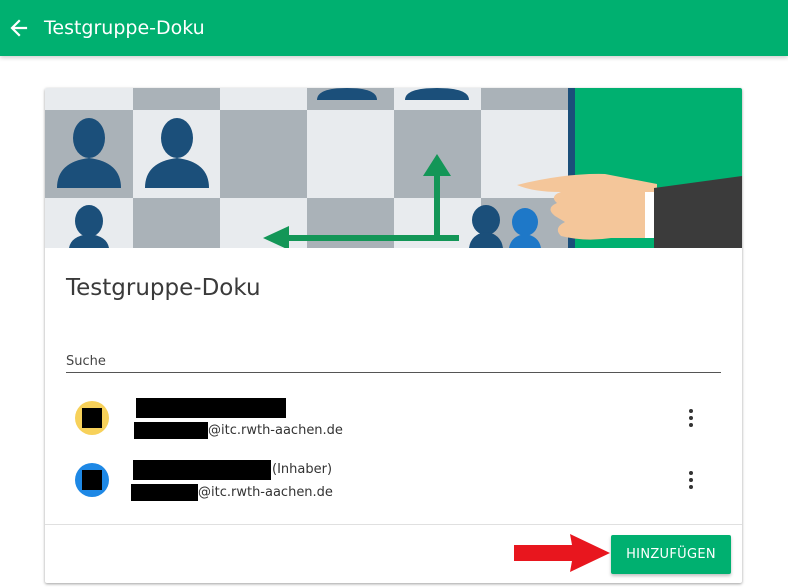 This screenshot has width=788, height=587. I want to click on card-actions-divider, so click(393, 524).